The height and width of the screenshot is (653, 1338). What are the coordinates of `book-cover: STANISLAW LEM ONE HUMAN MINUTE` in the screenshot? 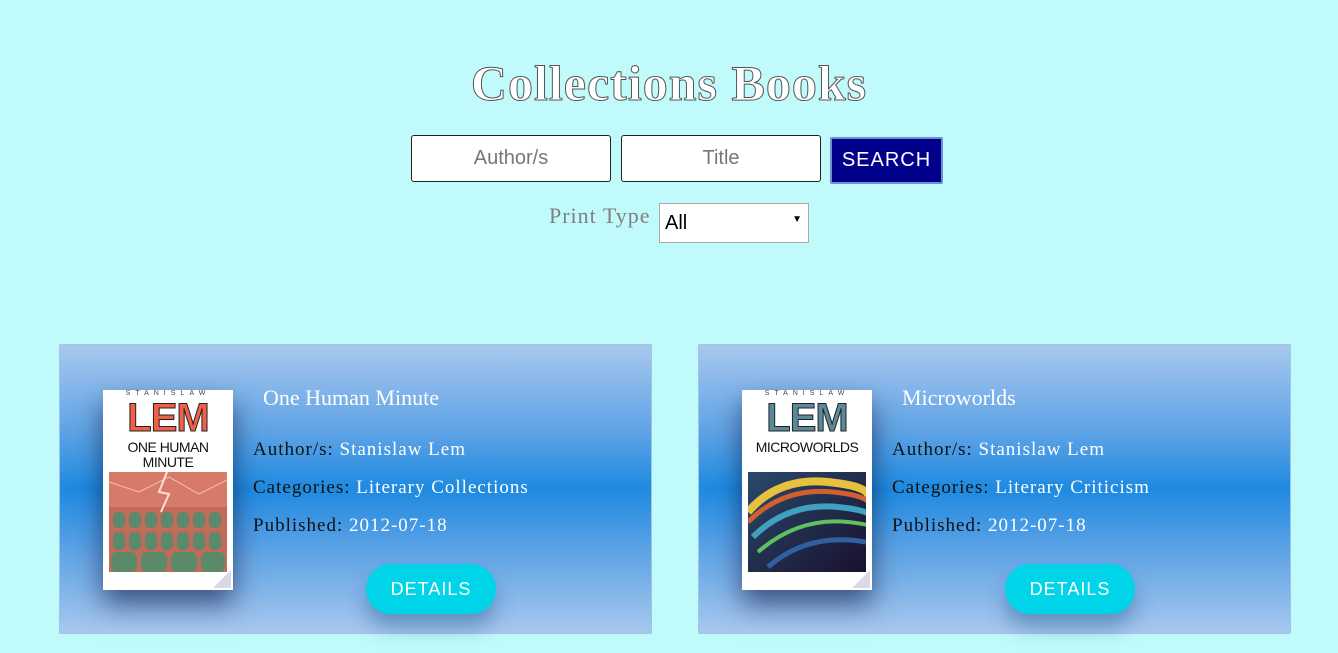 It's located at (168, 490).